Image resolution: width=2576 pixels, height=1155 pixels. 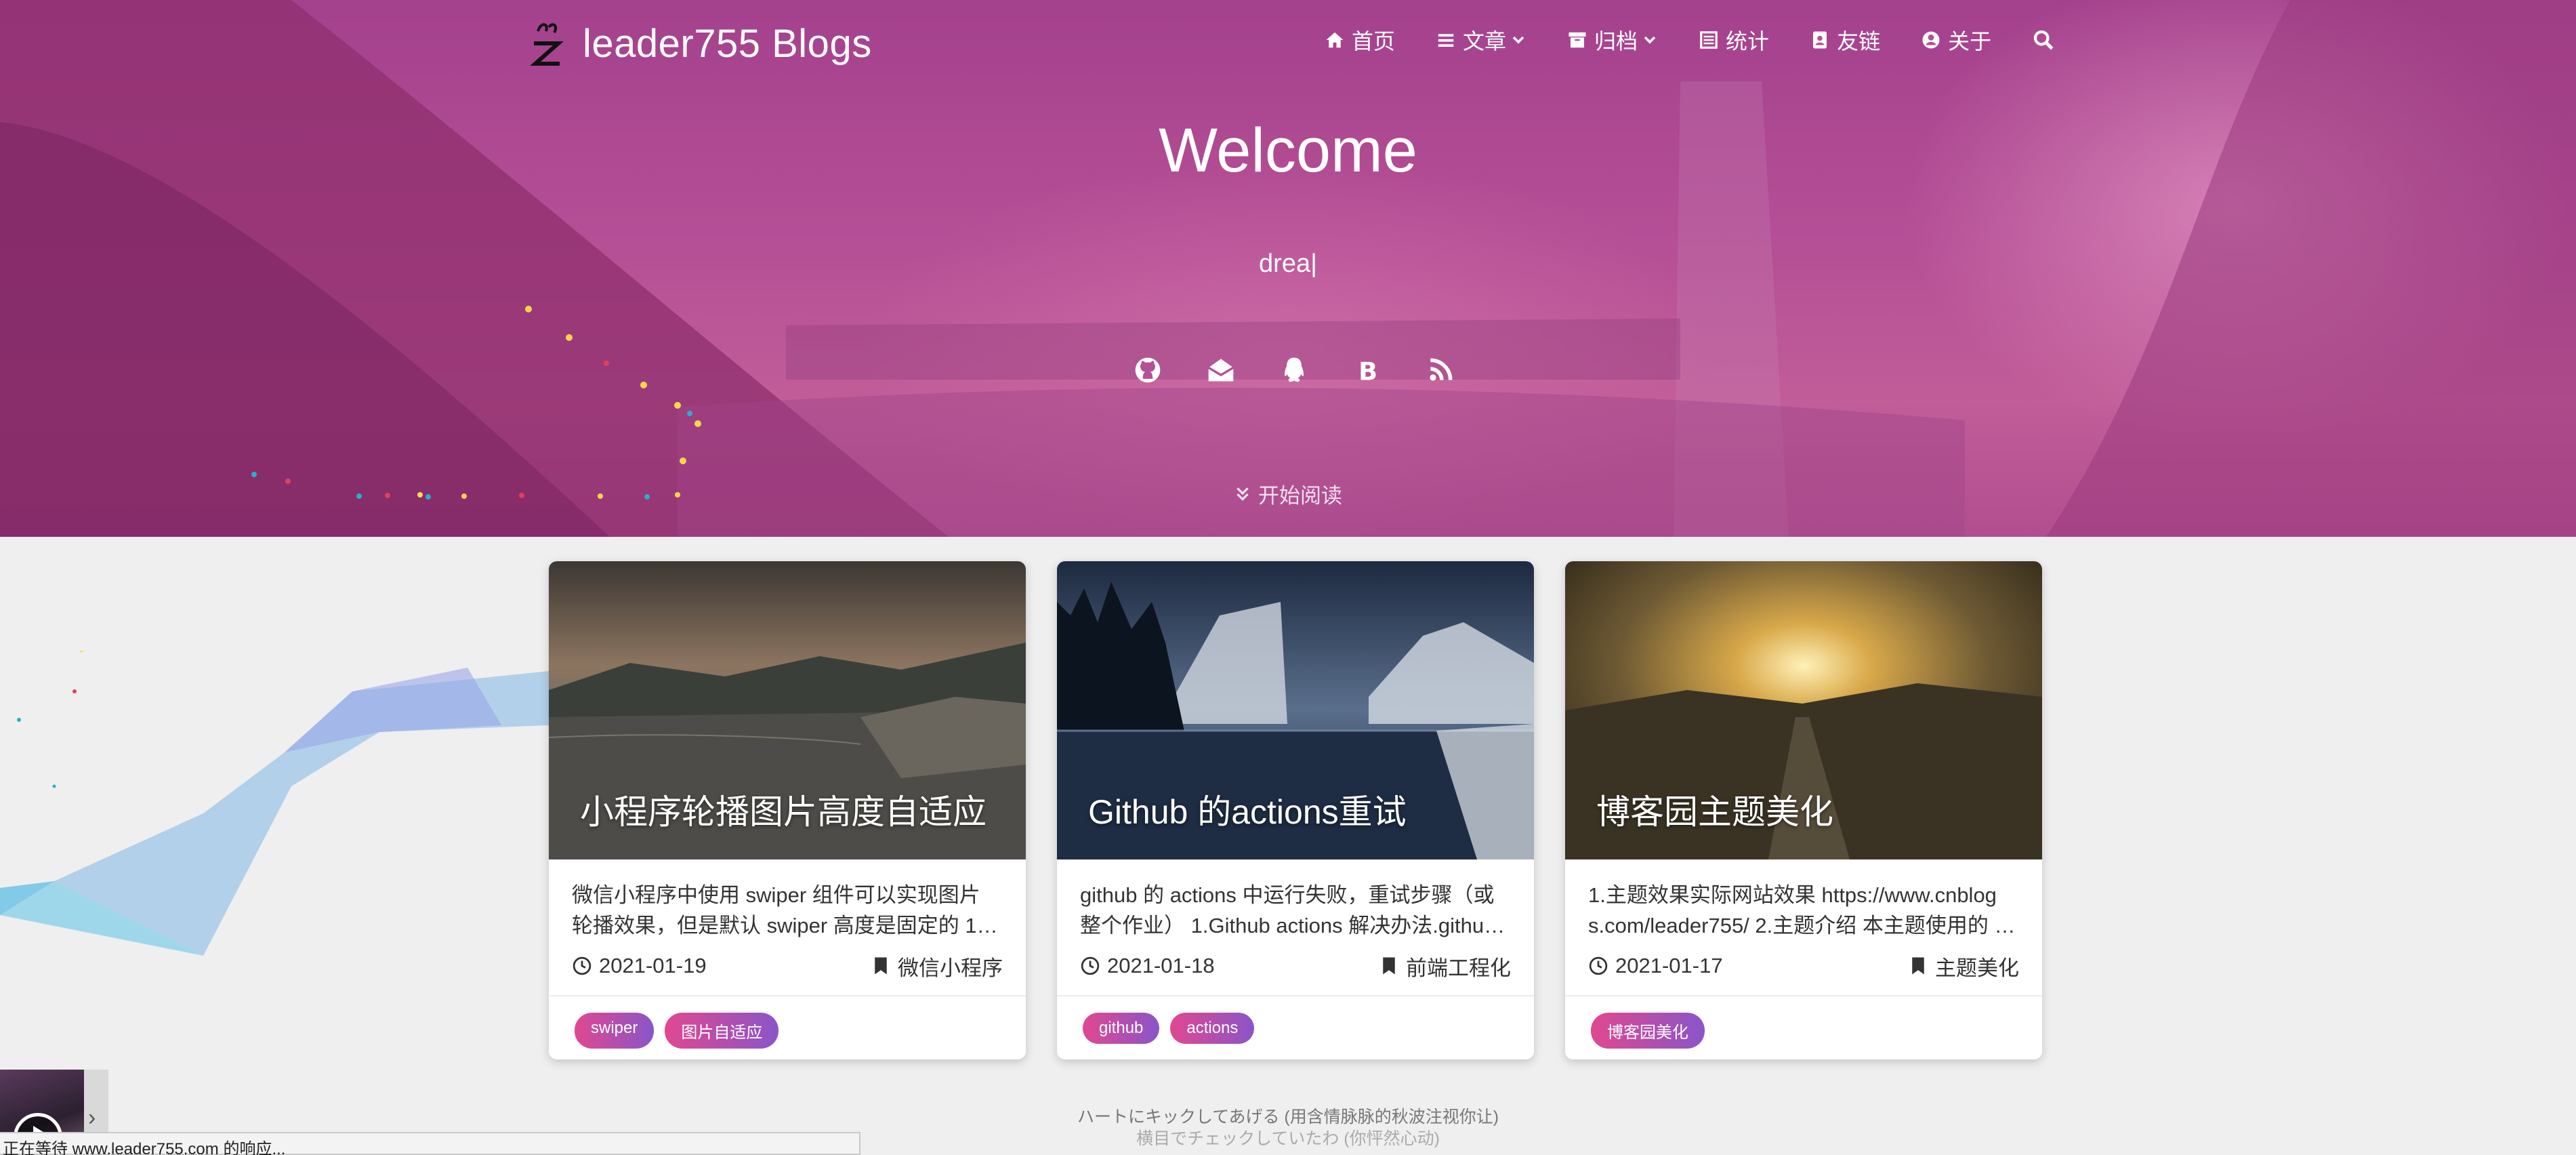 I want to click on post-date: 2021-01-17, so click(x=1655, y=966).